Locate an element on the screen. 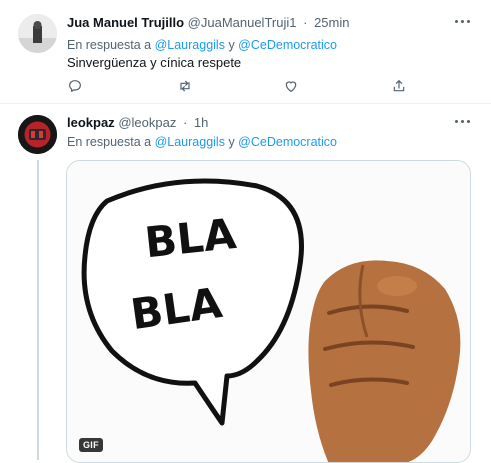 This screenshot has height=463, width=491. user-handle: @leokpaz is located at coordinates (147, 122).